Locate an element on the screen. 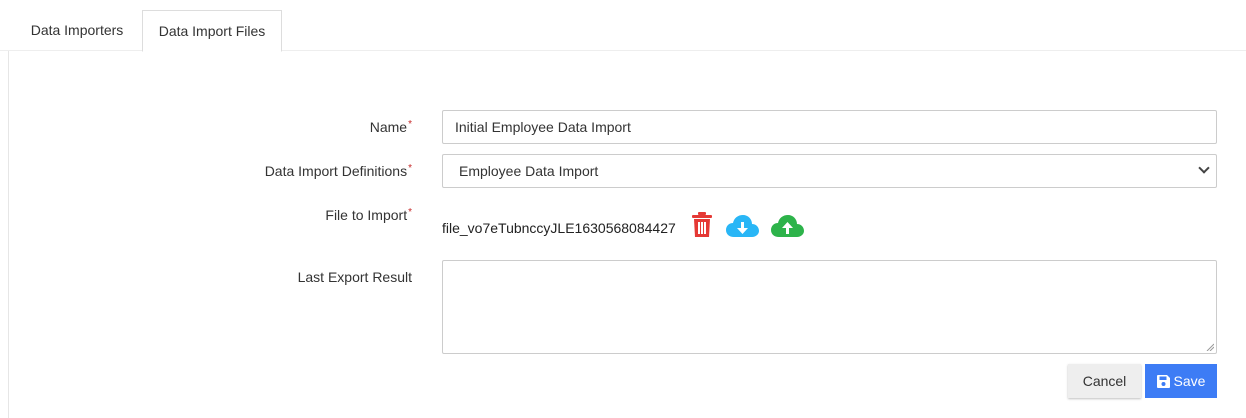 This screenshot has width=1246, height=418. tab-data-import-files: Data Import Files is located at coordinates (212, 31).